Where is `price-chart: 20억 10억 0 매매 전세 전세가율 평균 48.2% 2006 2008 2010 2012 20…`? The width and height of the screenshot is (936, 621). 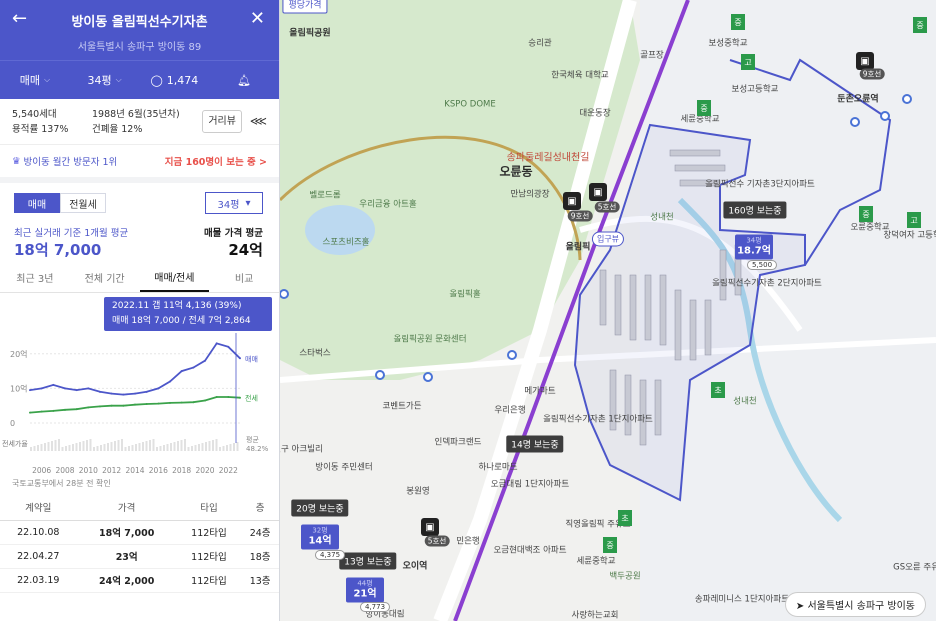
price-chart: 20억 10억 0 매매 전세 전세가율 평균 48.2% 2006 2008 2010 2012 20… is located at coordinates (139, 385).